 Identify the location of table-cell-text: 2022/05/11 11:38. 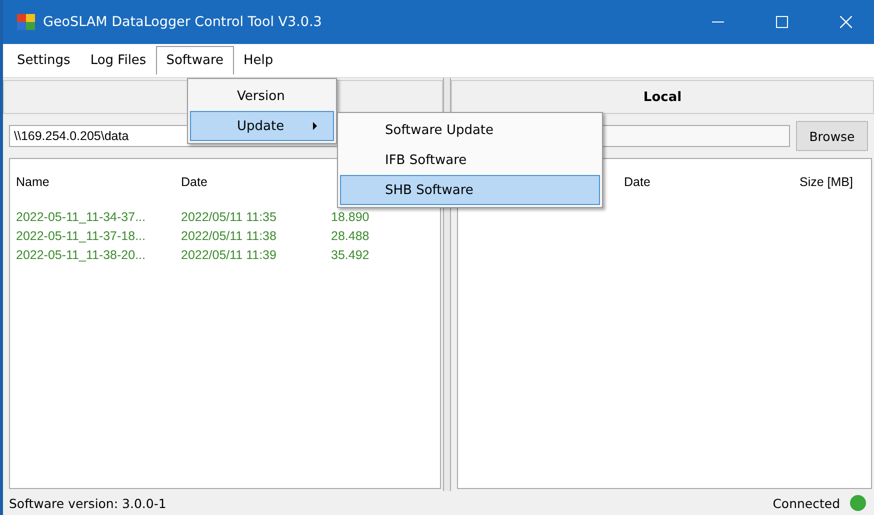
(229, 235).